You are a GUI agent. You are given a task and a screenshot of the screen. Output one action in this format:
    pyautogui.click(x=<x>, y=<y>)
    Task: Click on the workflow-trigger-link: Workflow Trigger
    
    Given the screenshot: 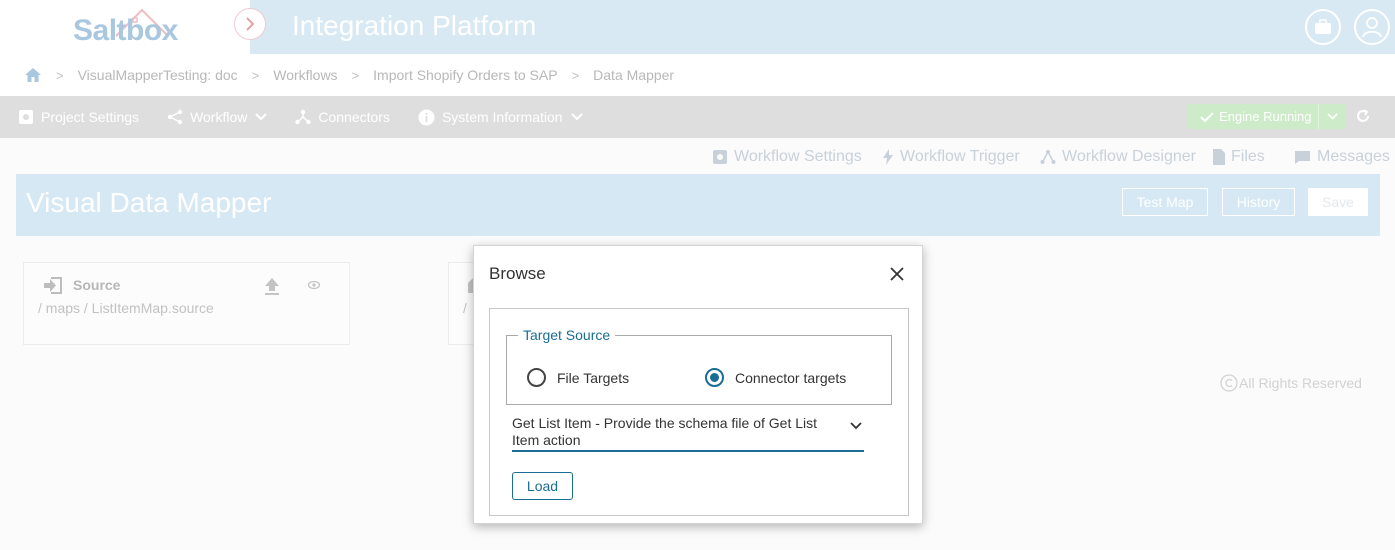 What is the action you would take?
    pyautogui.click(x=951, y=157)
    